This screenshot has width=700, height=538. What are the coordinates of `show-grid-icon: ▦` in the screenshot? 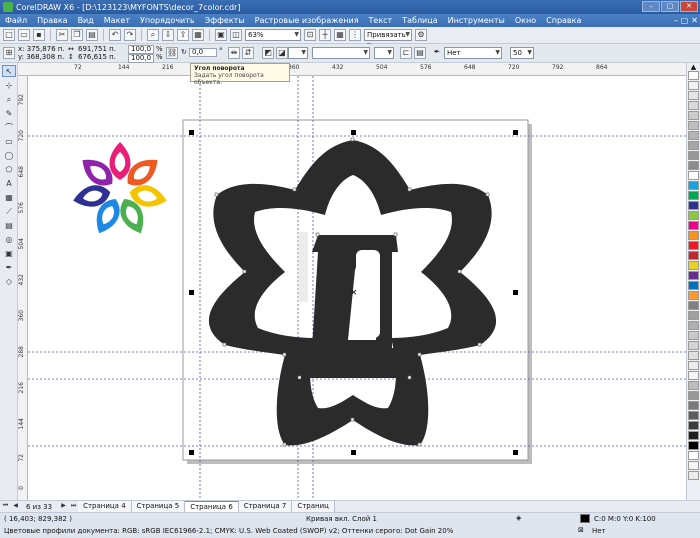 It's located at (340, 35).